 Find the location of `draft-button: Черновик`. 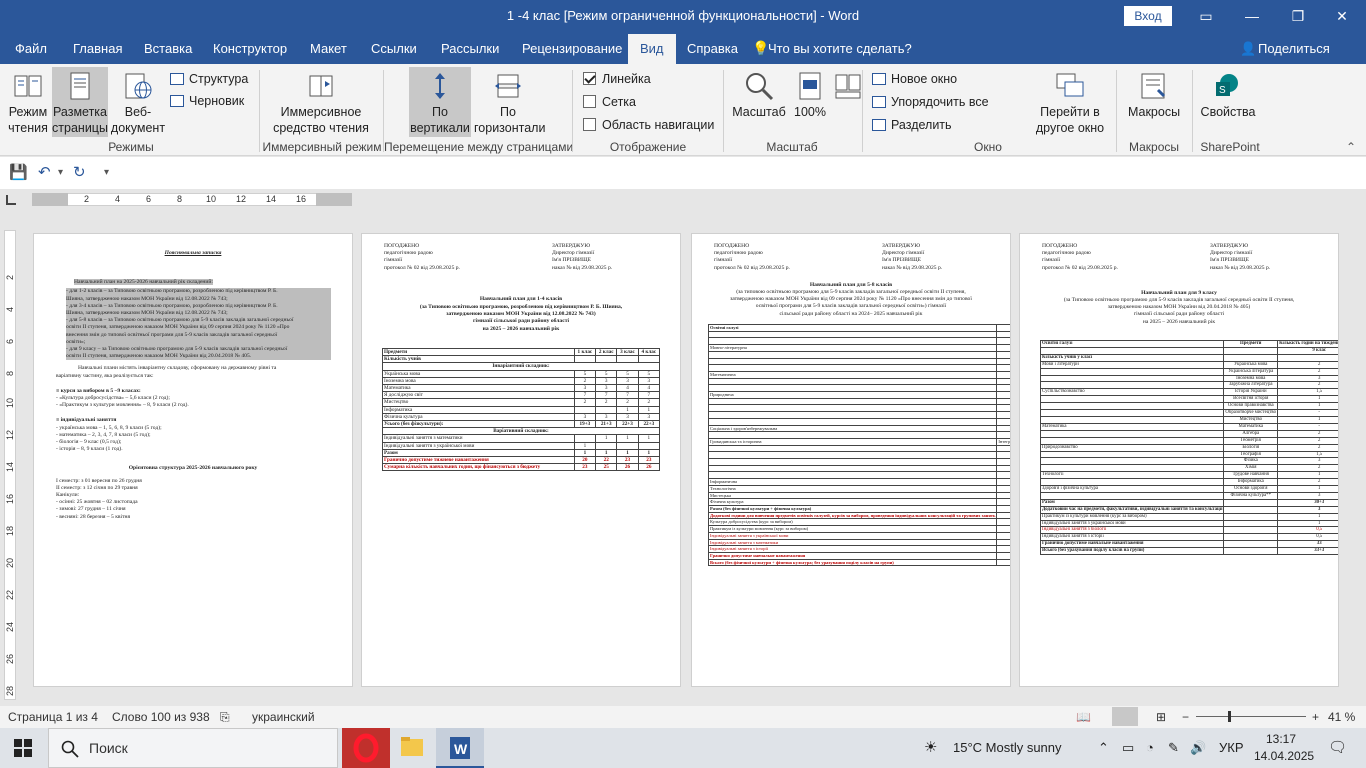

draft-button: Черновик is located at coordinates (207, 101).